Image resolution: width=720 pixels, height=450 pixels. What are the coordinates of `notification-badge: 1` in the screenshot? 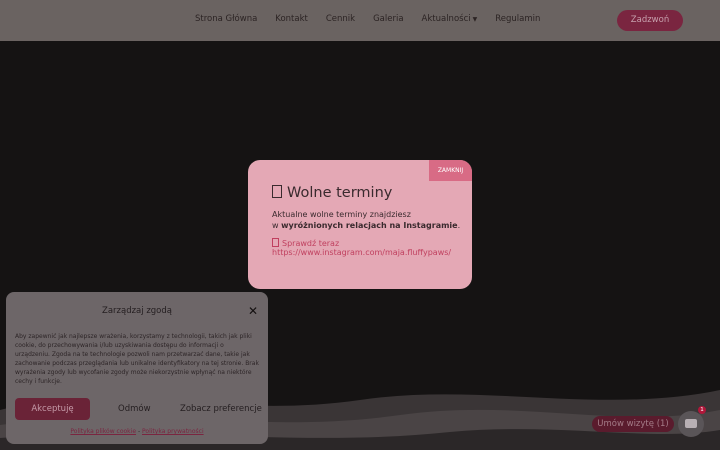 It's located at (702, 410).